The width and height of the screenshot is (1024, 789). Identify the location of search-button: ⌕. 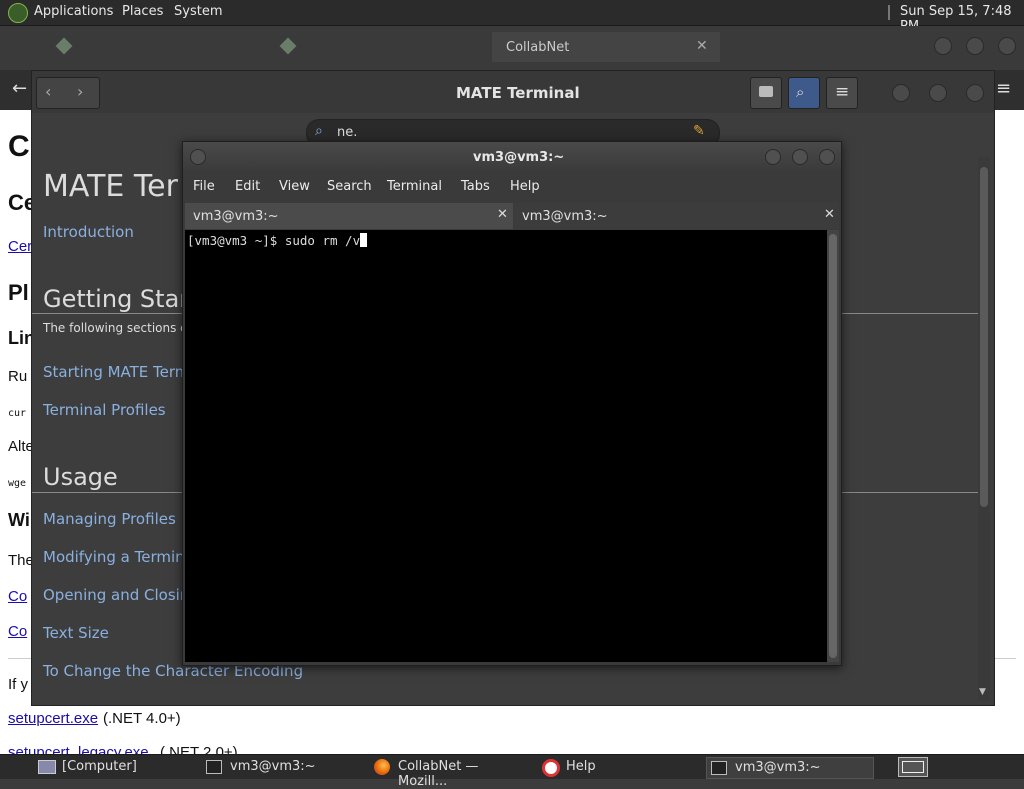
(804, 93).